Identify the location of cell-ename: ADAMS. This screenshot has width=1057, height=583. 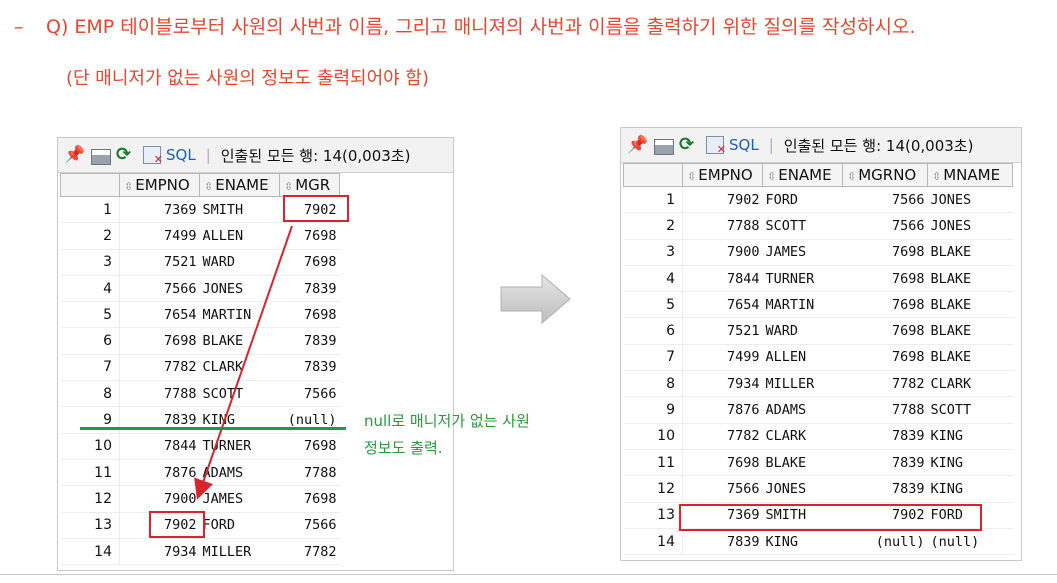
(802, 410).